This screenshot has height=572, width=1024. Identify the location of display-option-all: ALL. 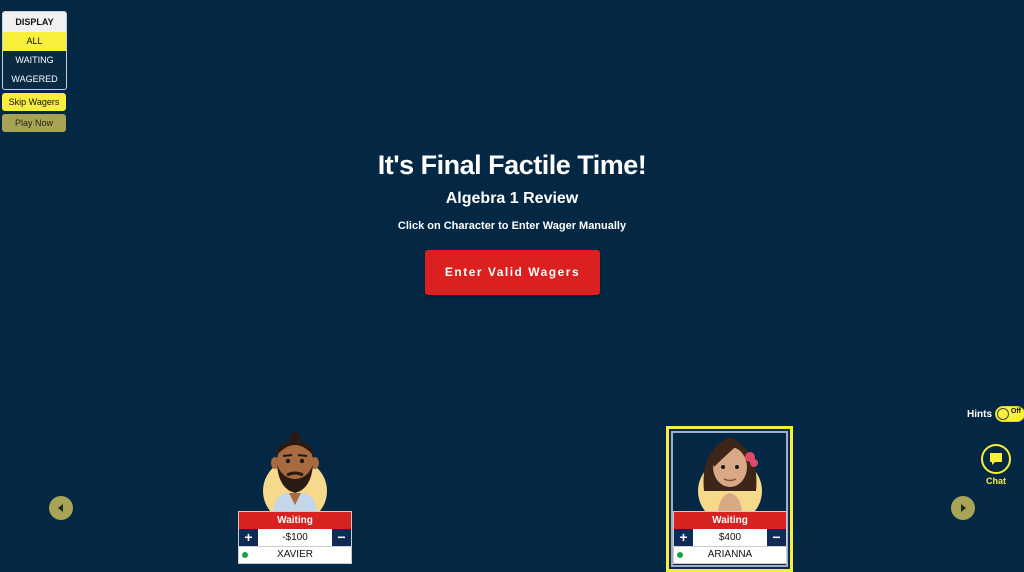
(34, 41).